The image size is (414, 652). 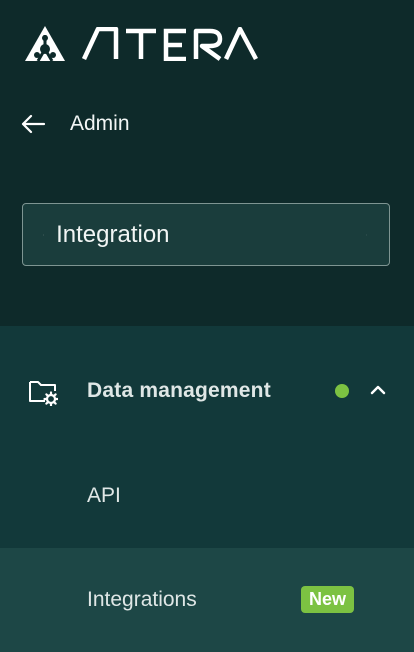 I want to click on chevron-up-icon, so click(x=378, y=390).